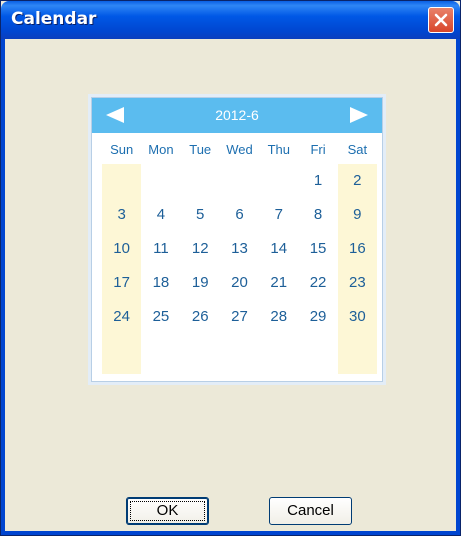 This screenshot has height=536, width=461. What do you see at coordinates (278, 215) in the screenshot?
I see `day-cell: 7` at bounding box center [278, 215].